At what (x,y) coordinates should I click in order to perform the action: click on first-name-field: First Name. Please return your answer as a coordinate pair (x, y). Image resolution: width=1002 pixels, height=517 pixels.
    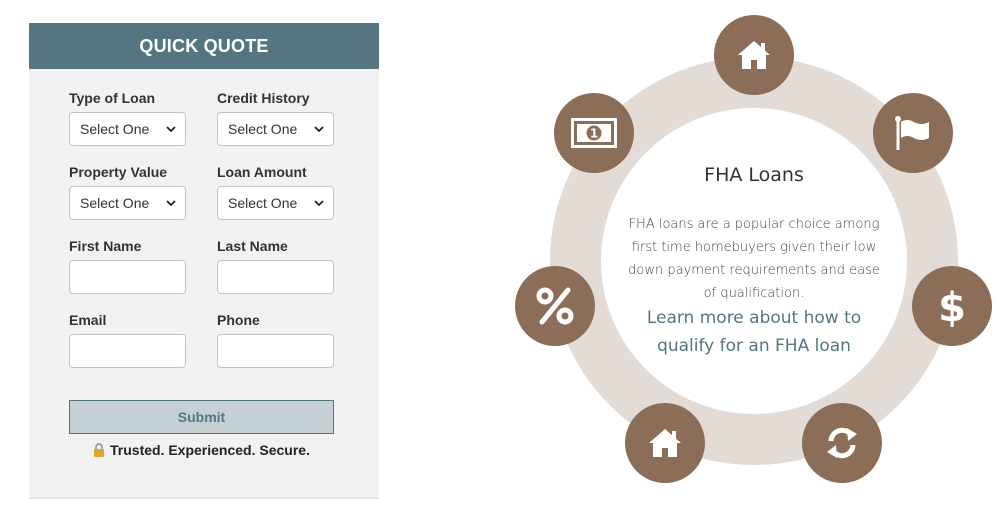
    Looking at the image, I should click on (127, 266).